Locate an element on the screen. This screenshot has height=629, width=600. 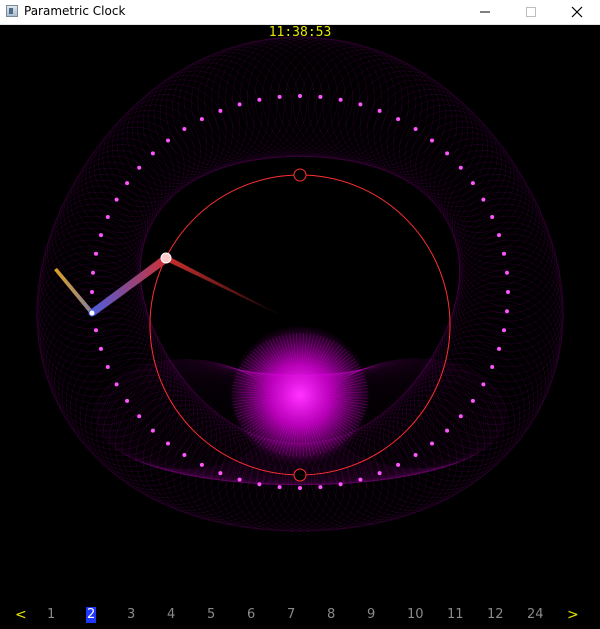
title-bar: Parametric Clock is located at coordinates (300, 12).